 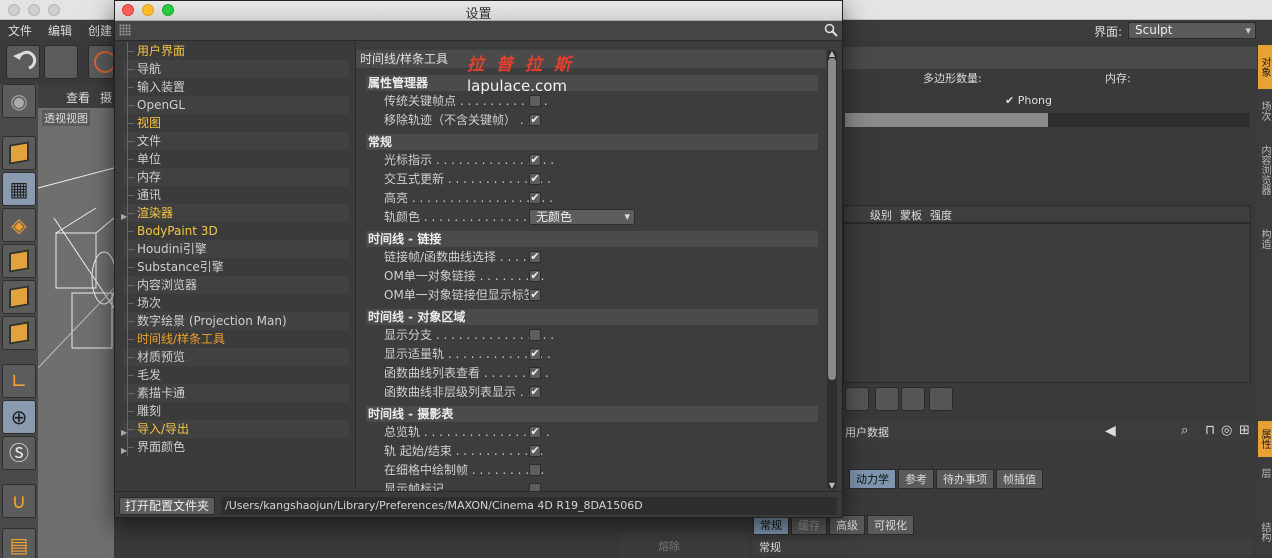 I want to click on col-mask: 蒙板, so click(x=911, y=215).